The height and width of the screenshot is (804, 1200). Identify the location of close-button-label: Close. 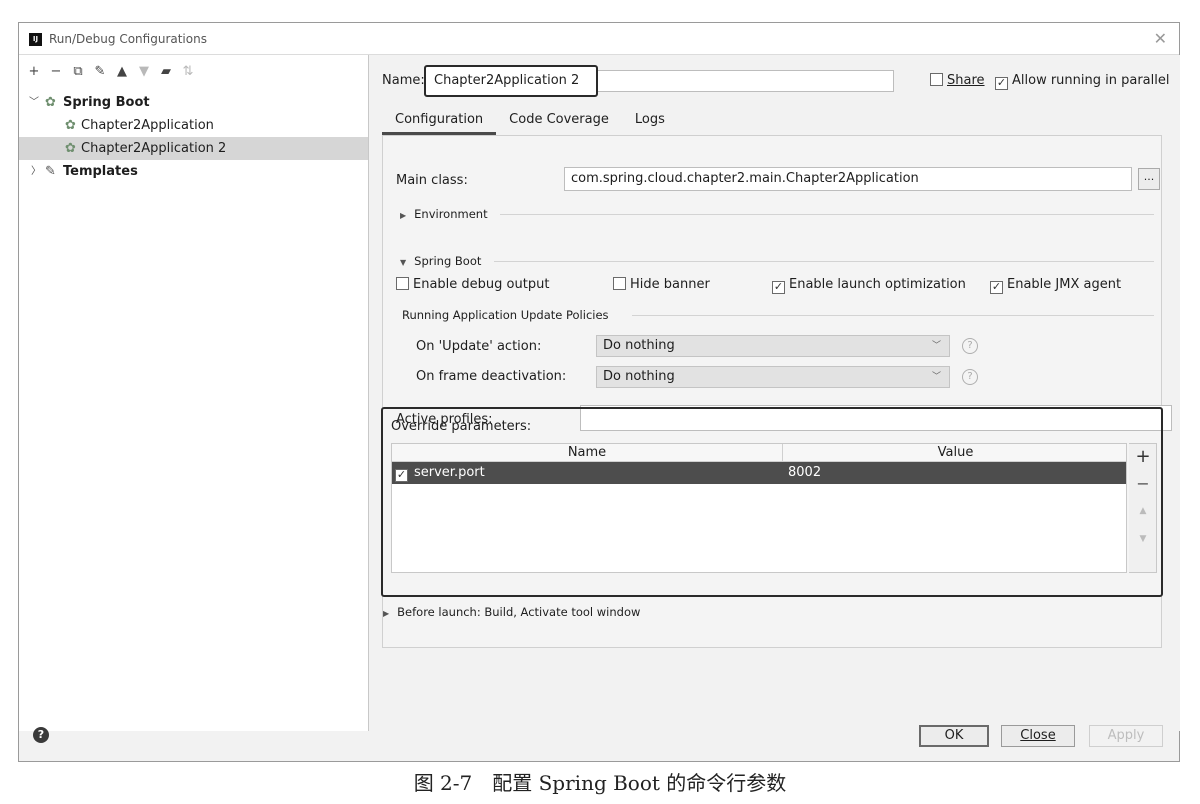
(1038, 735).